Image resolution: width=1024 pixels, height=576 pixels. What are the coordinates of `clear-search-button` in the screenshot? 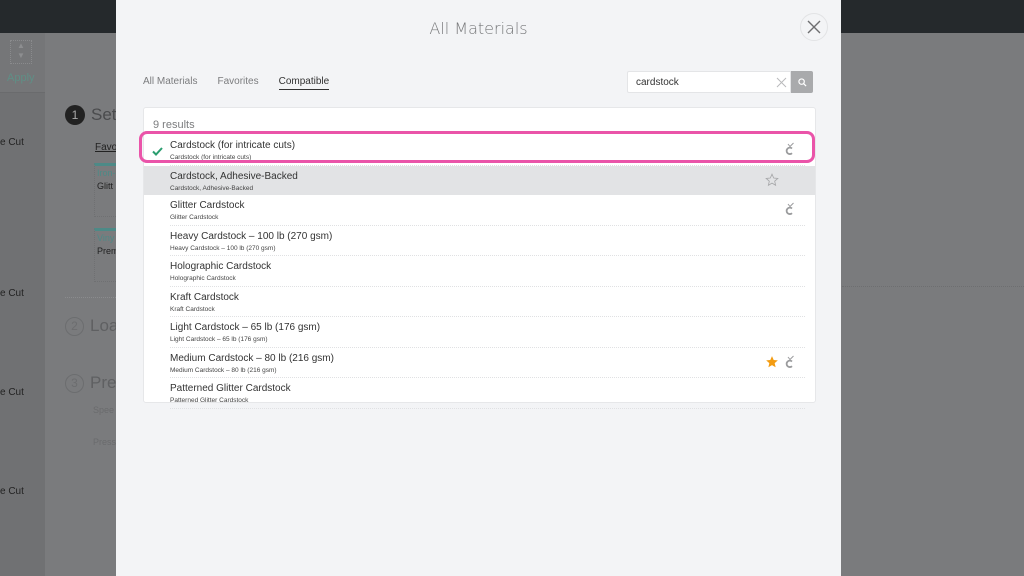 It's located at (781, 82).